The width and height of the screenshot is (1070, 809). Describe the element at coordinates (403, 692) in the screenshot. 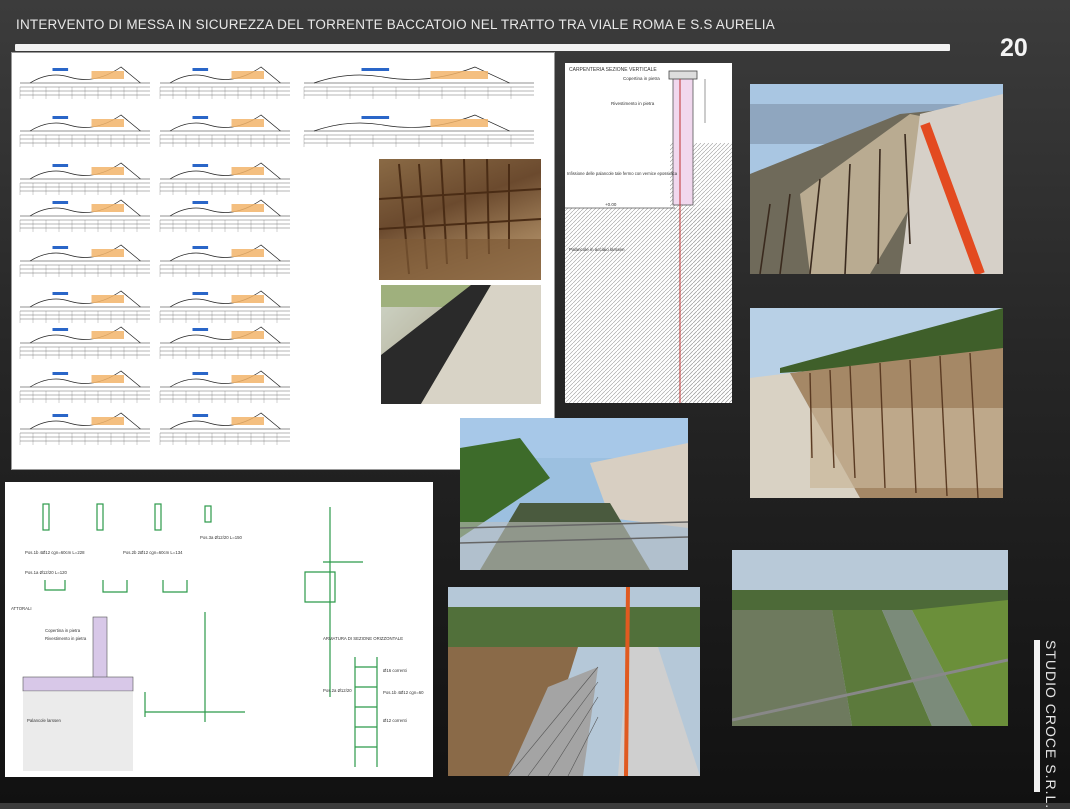

I see `rebar-label-13: Pos.1b 4Ø12 cgn=60` at that location.